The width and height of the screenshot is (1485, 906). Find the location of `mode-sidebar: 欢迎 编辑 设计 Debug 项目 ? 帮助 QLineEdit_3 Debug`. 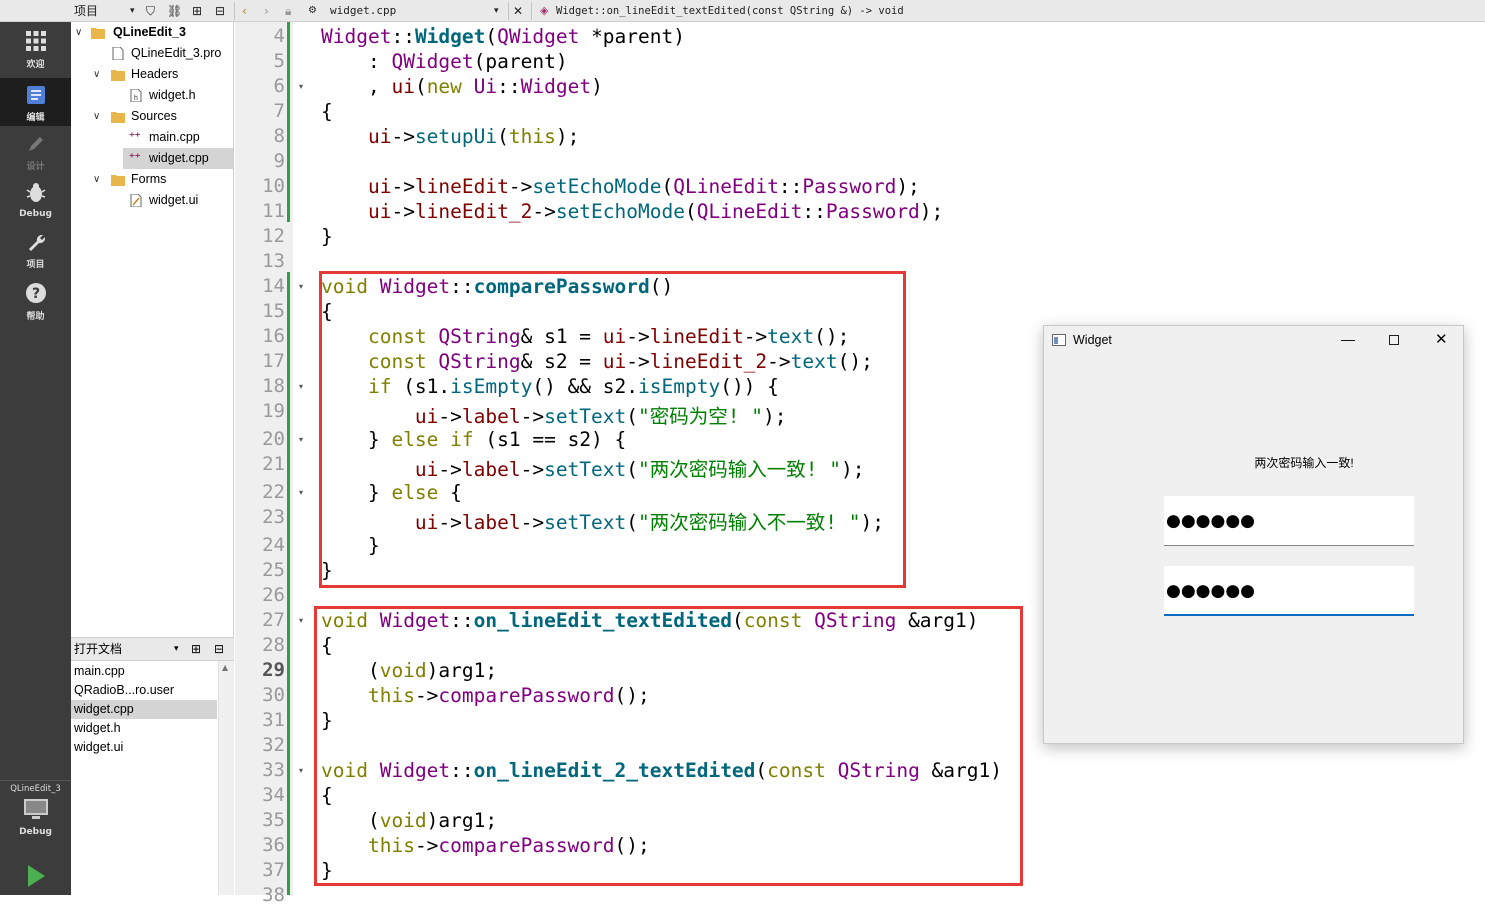

mode-sidebar: 欢迎 编辑 设计 Debug 项目 ? 帮助 QLineEdit_3 Debug is located at coordinates (35, 458).